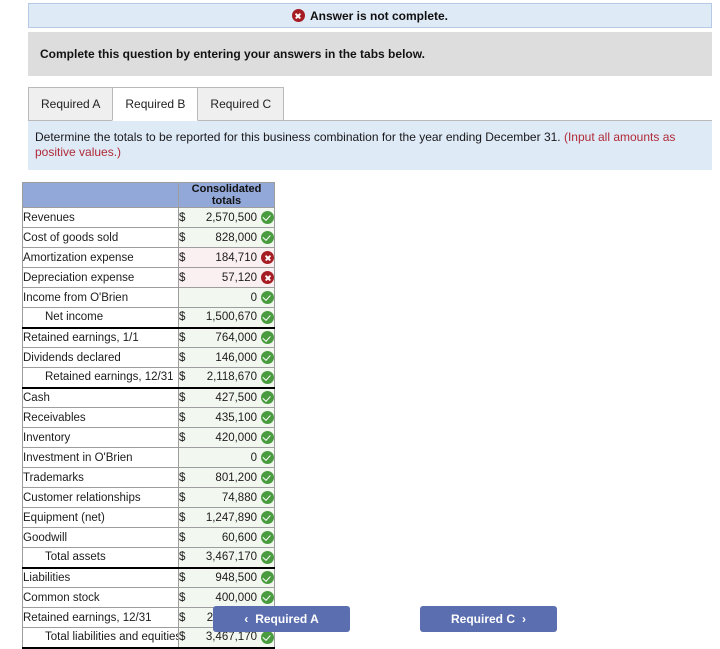 The height and width of the screenshot is (649, 720). What do you see at coordinates (267, 257) in the screenshot?
I see `incorrect-x-icon` at bounding box center [267, 257].